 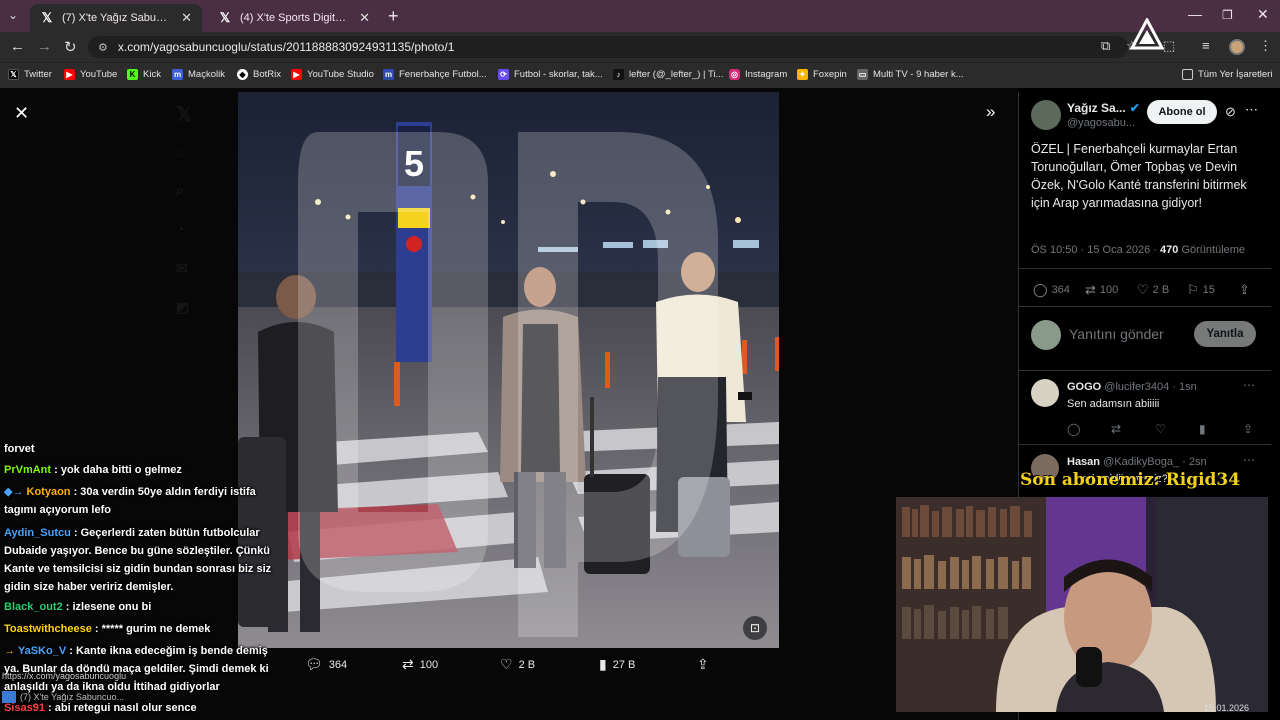 I want to click on comment-author: GOGO @lucifer3404 · 1sn, so click(x=1132, y=387).